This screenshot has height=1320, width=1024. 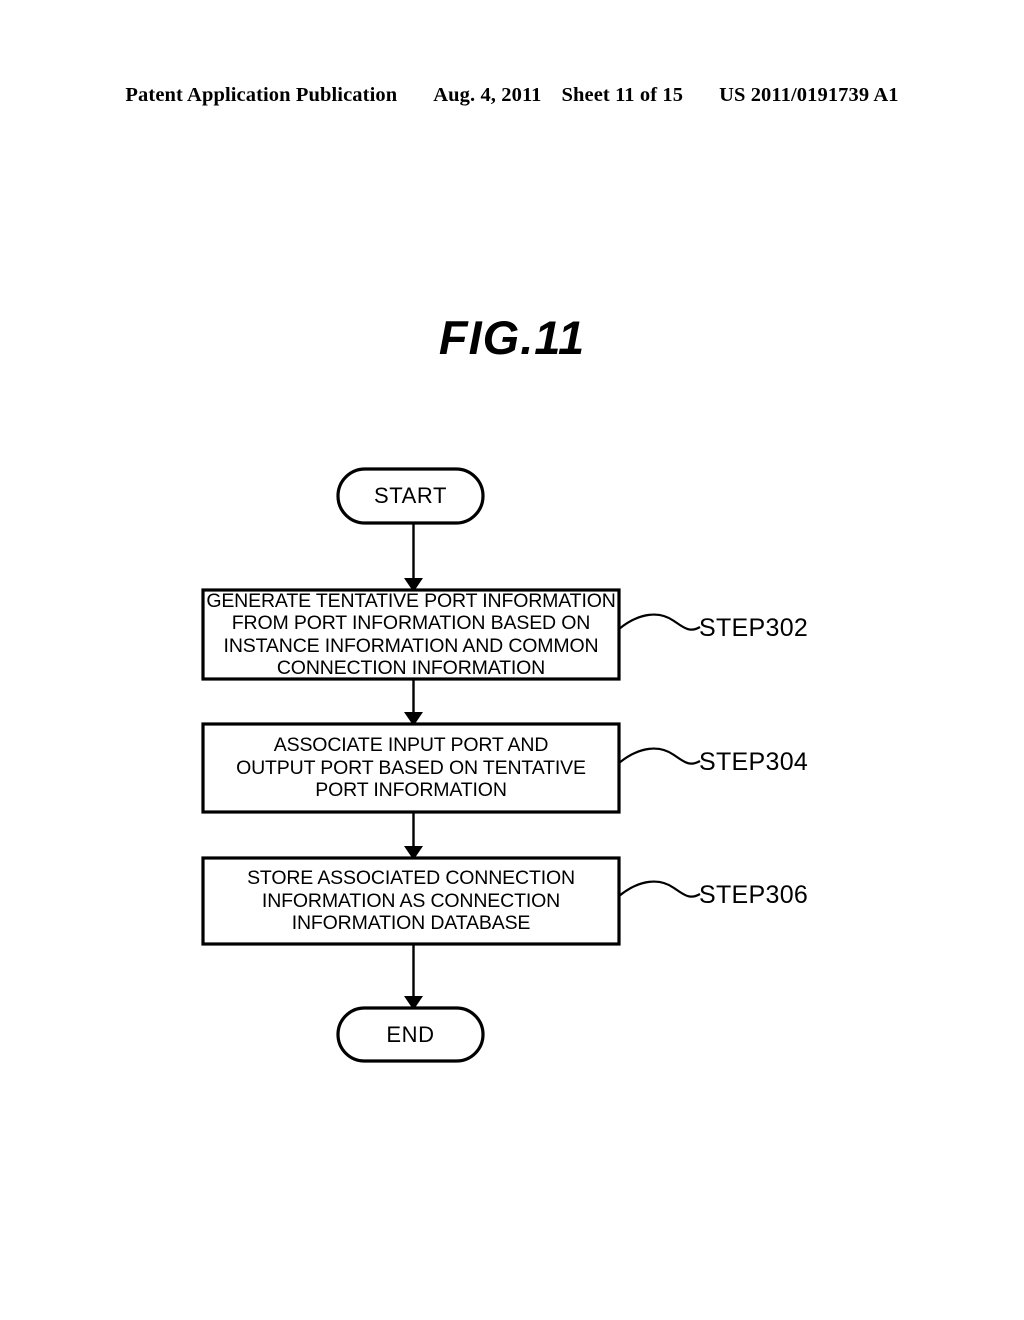 What do you see at coordinates (659, 622) in the screenshot?
I see `leader-line-step302` at bounding box center [659, 622].